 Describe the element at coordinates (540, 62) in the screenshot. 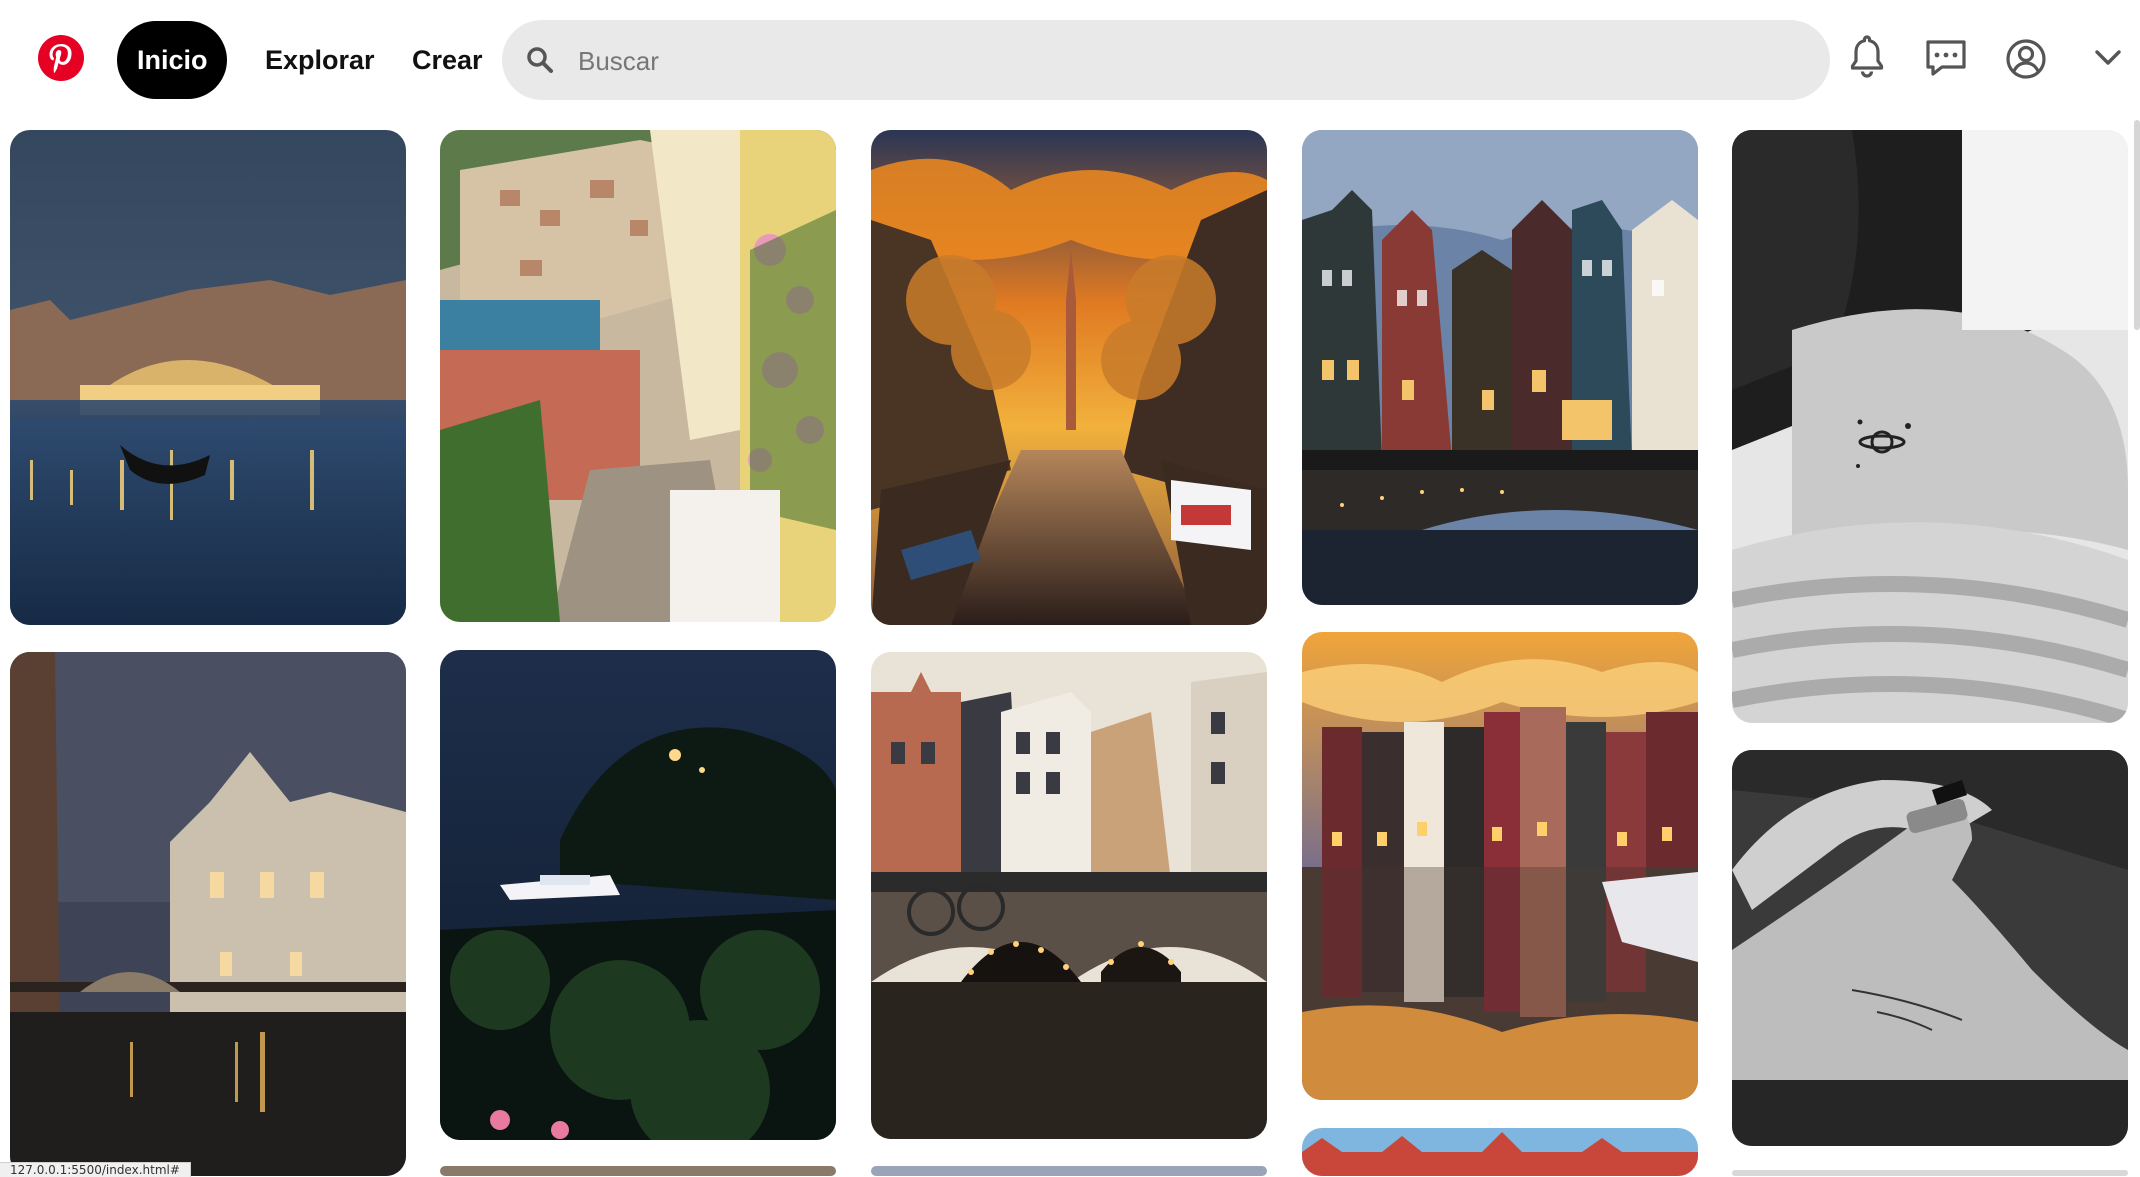

I see `search-icon` at that location.